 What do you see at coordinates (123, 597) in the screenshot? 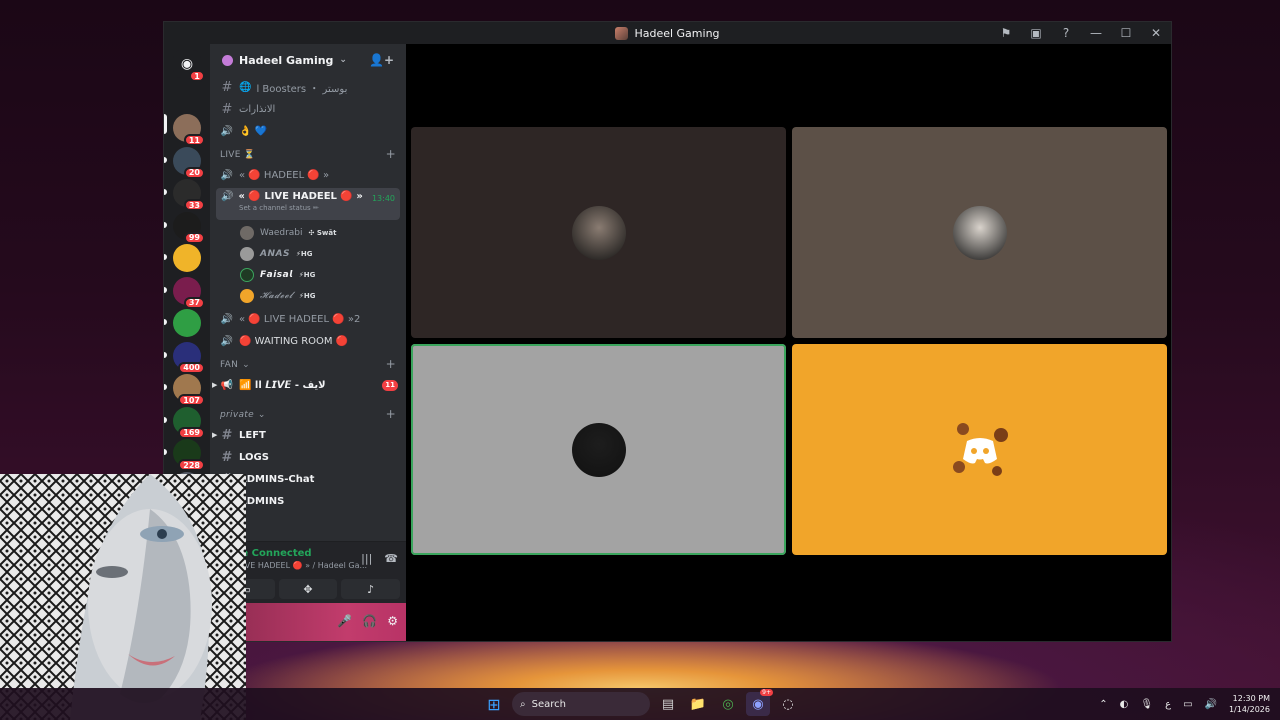
I see `webcam-feed-image` at bounding box center [123, 597].